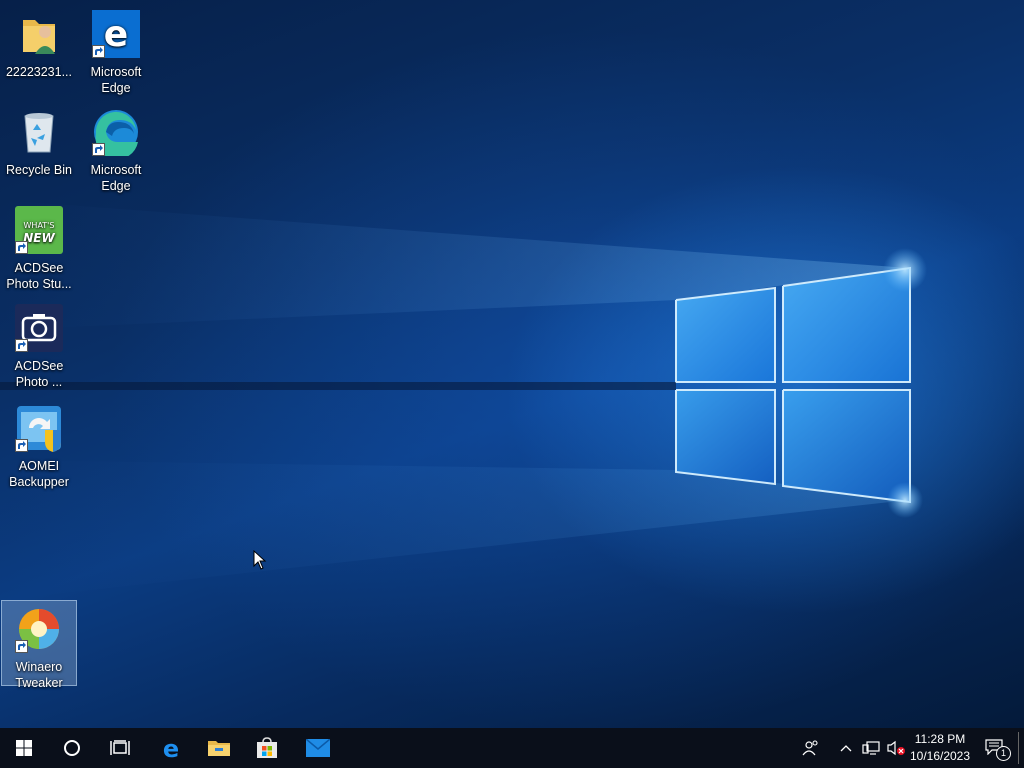 This screenshot has height=768, width=1024. I want to click on mouse-cursor-icon, so click(260, 560).